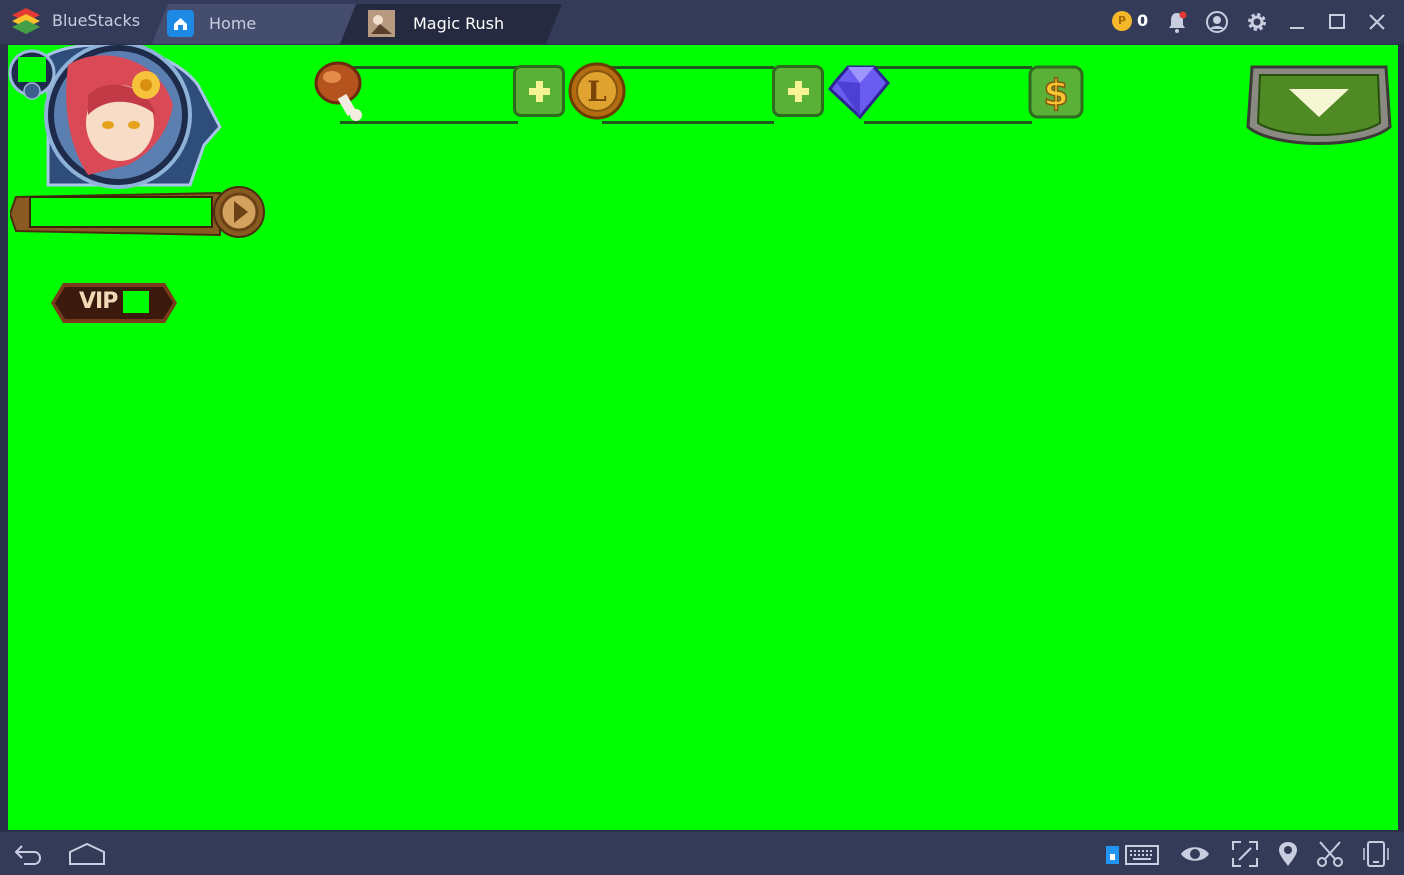  What do you see at coordinates (1376, 854) in the screenshot?
I see `rotate-device-icon` at bounding box center [1376, 854].